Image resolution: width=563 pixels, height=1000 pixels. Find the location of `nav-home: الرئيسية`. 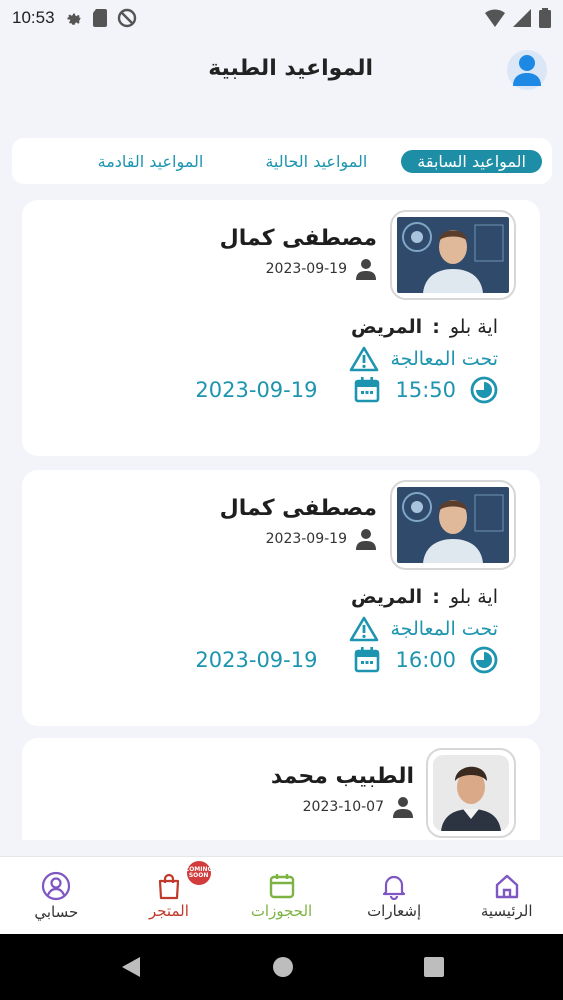

nav-home: الرئيسية is located at coordinates (506, 895).